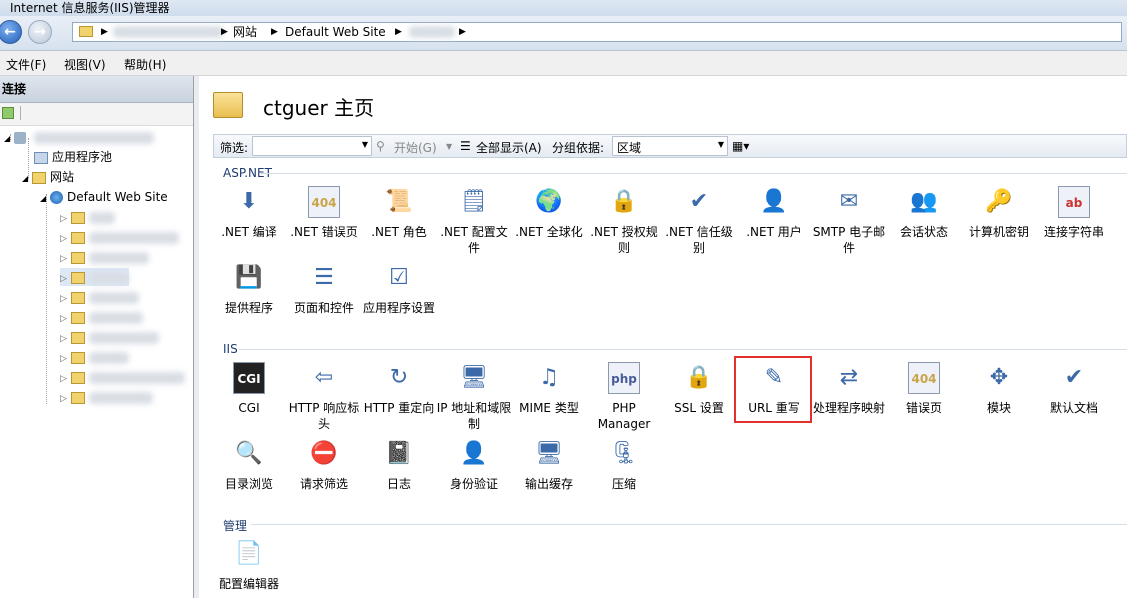  I want to click on feature-iis-1: ⇦ HTTP 响应标头, so click(324, 397).